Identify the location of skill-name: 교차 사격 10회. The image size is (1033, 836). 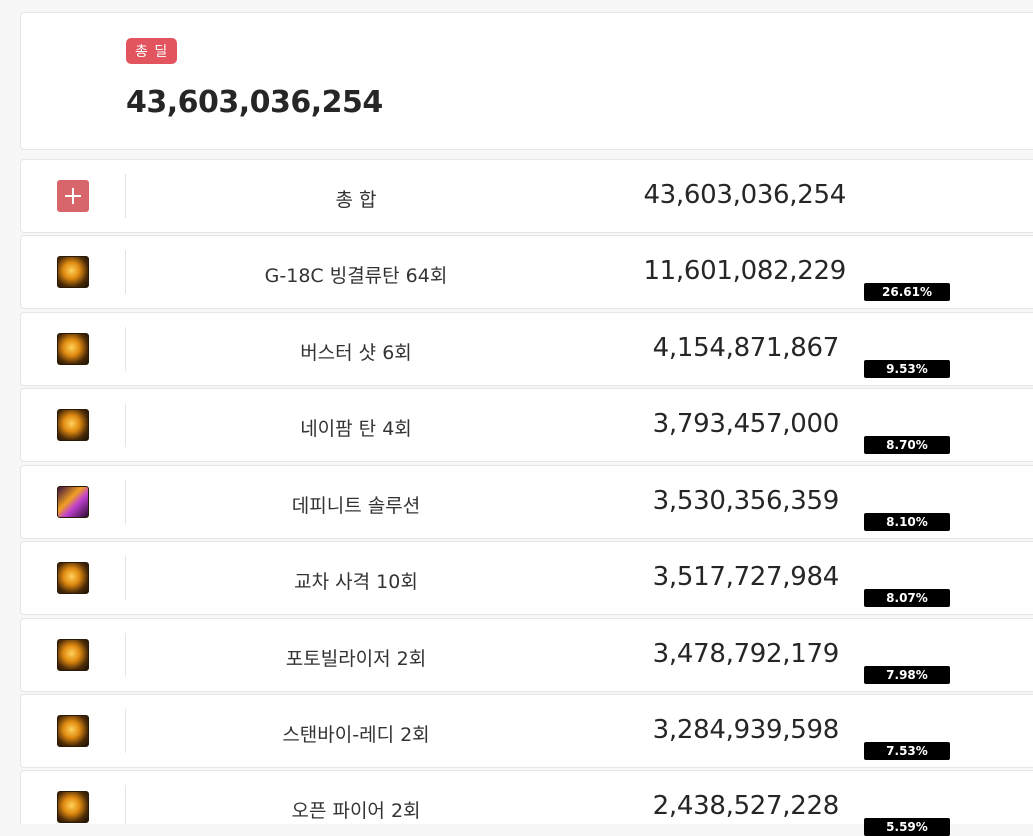
(356, 582).